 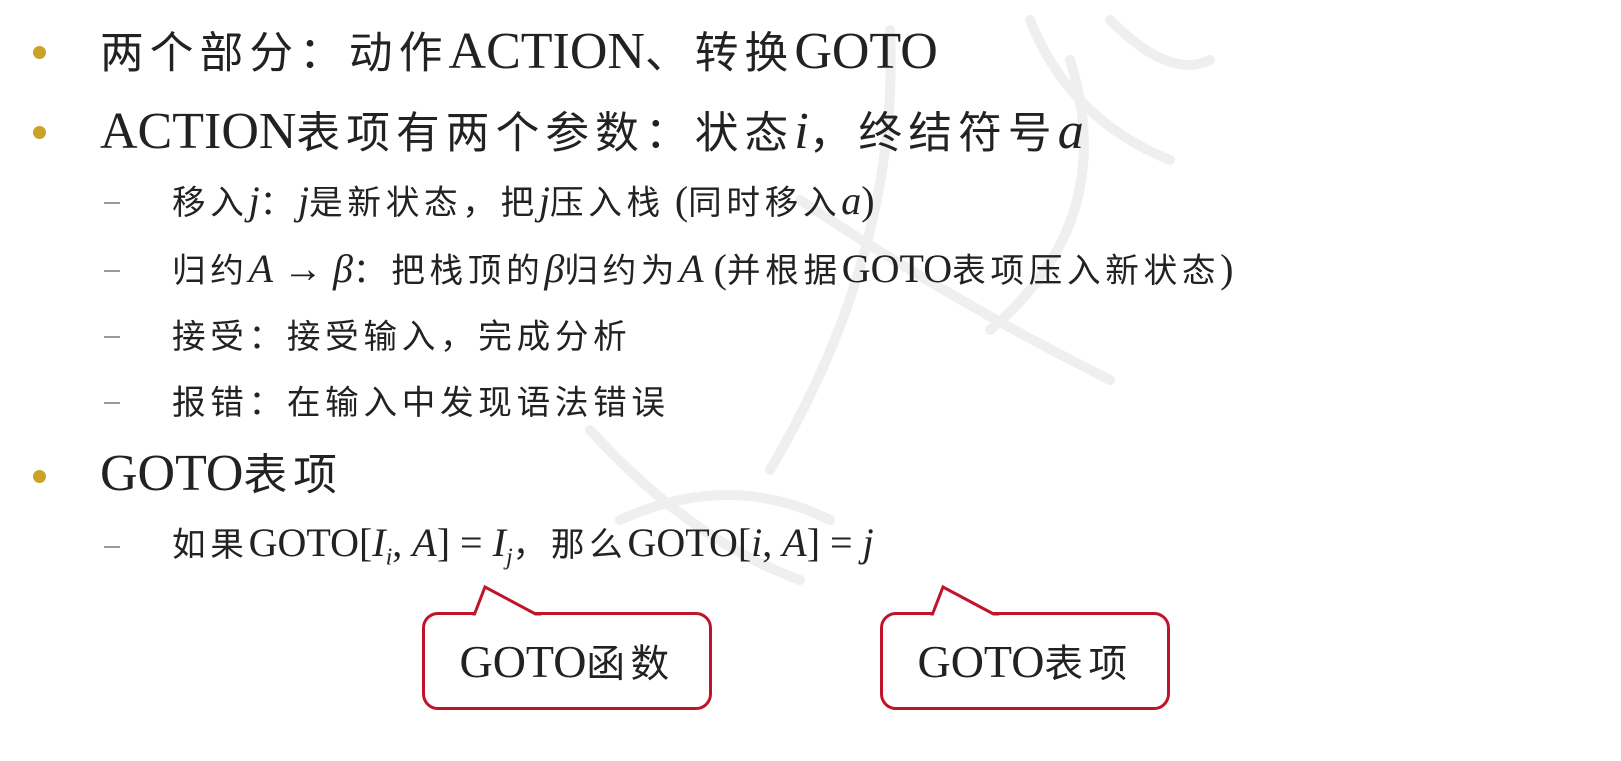 I want to click on text-segment: 压入栈, so click(x=607, y=202).